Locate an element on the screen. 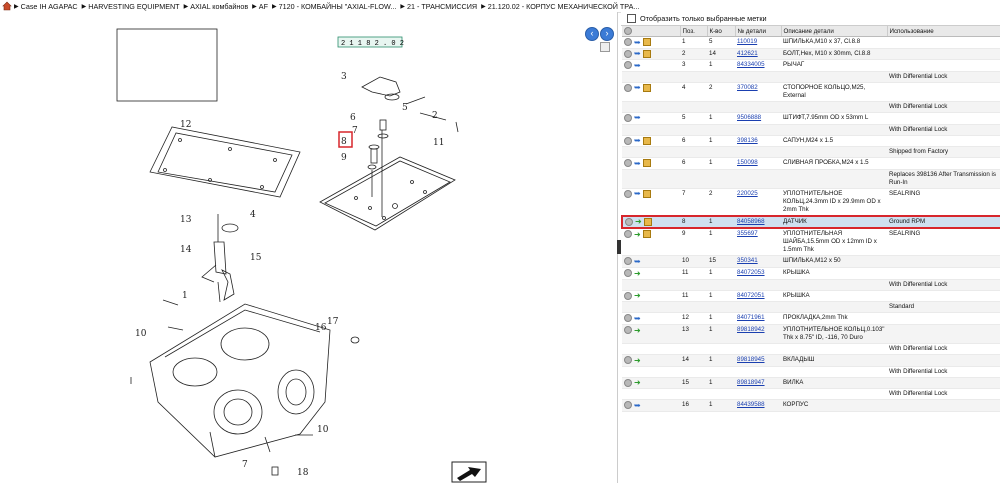 The height and width of the screenshot is (483, 1000). breadcrumb-item: ▶ HARVESTING EQUIPMENT is located at coordinates (131, 6).